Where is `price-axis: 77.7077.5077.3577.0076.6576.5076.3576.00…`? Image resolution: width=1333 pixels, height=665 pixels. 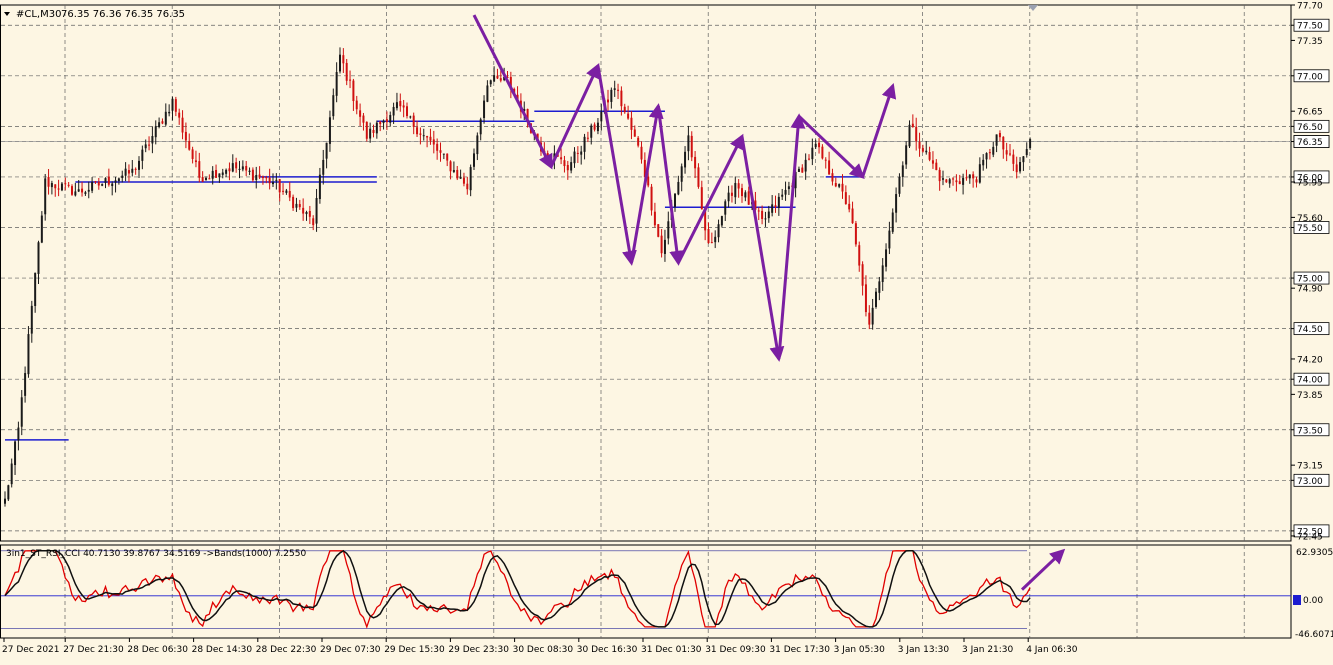 price-axis: 77.7077.5077.3577.0076.6576.5076.3576.00… is located at coordinates (1310, 272).